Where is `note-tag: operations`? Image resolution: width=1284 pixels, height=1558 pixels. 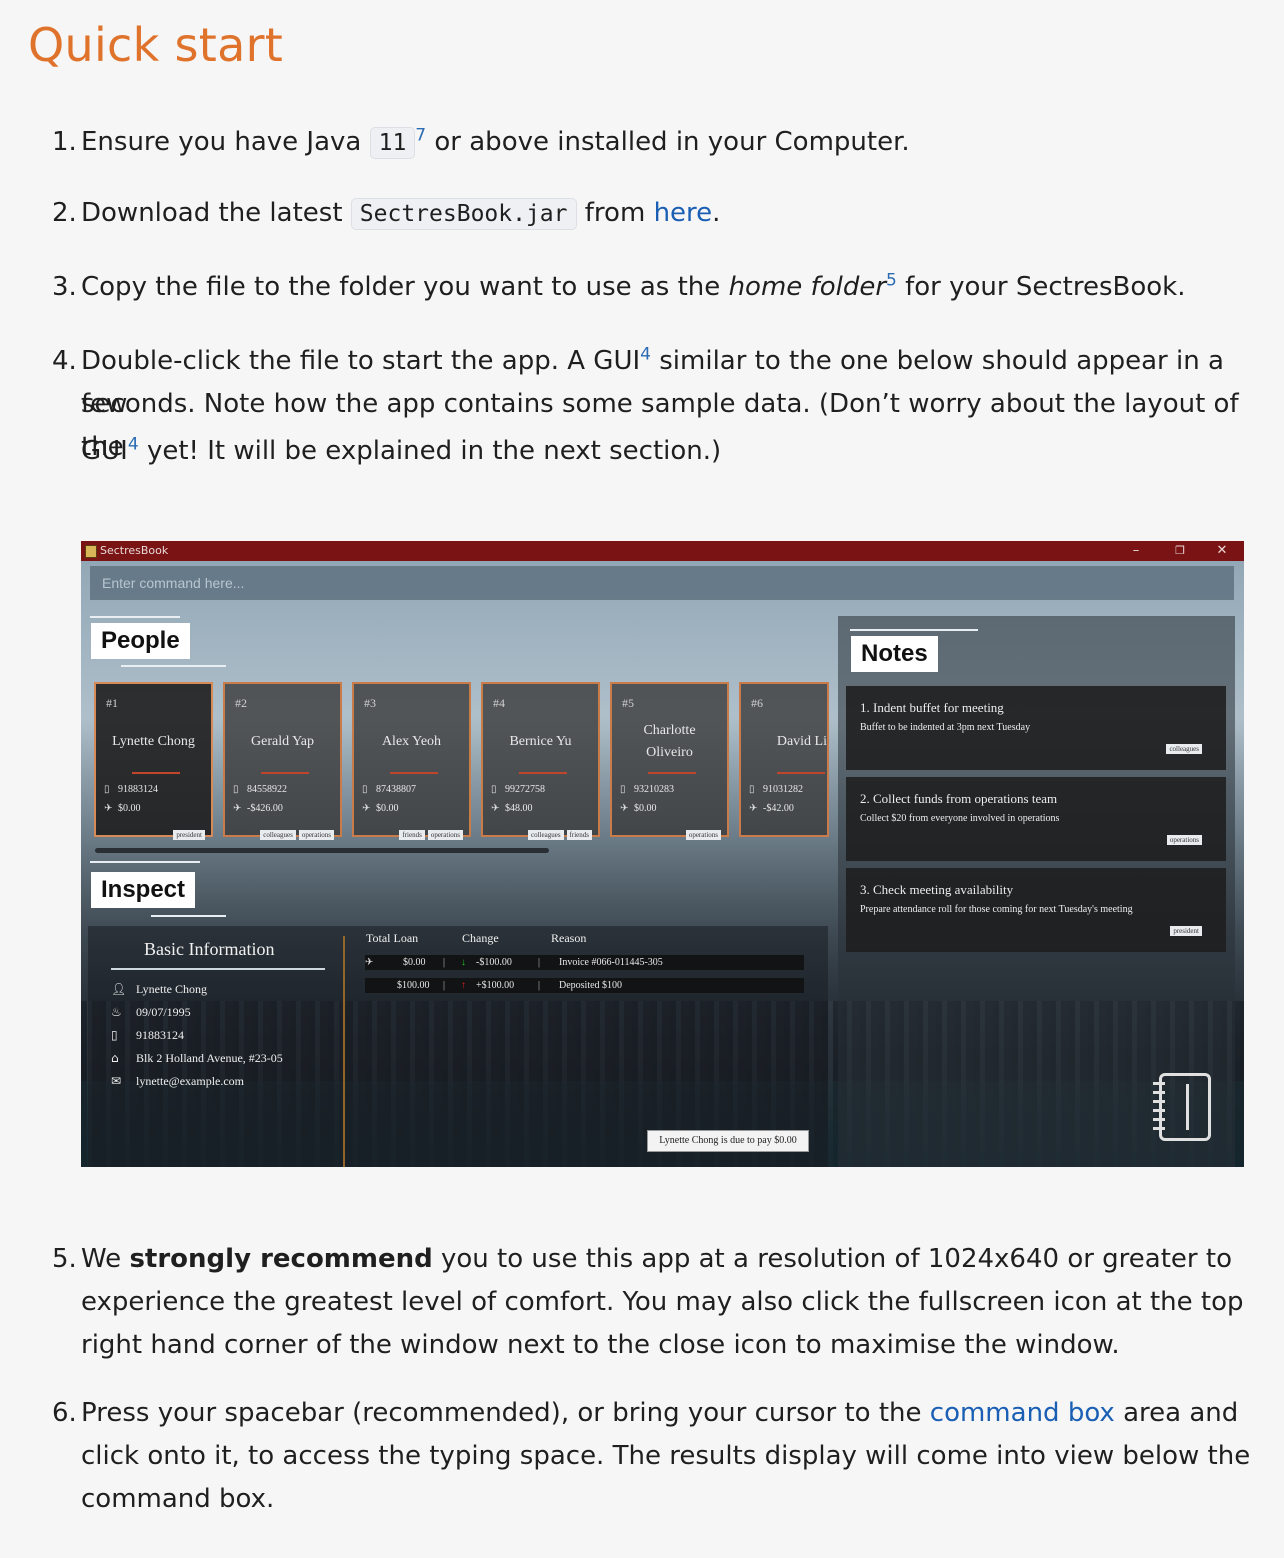 note-tag: operations is located at coordinates (1184, 840).